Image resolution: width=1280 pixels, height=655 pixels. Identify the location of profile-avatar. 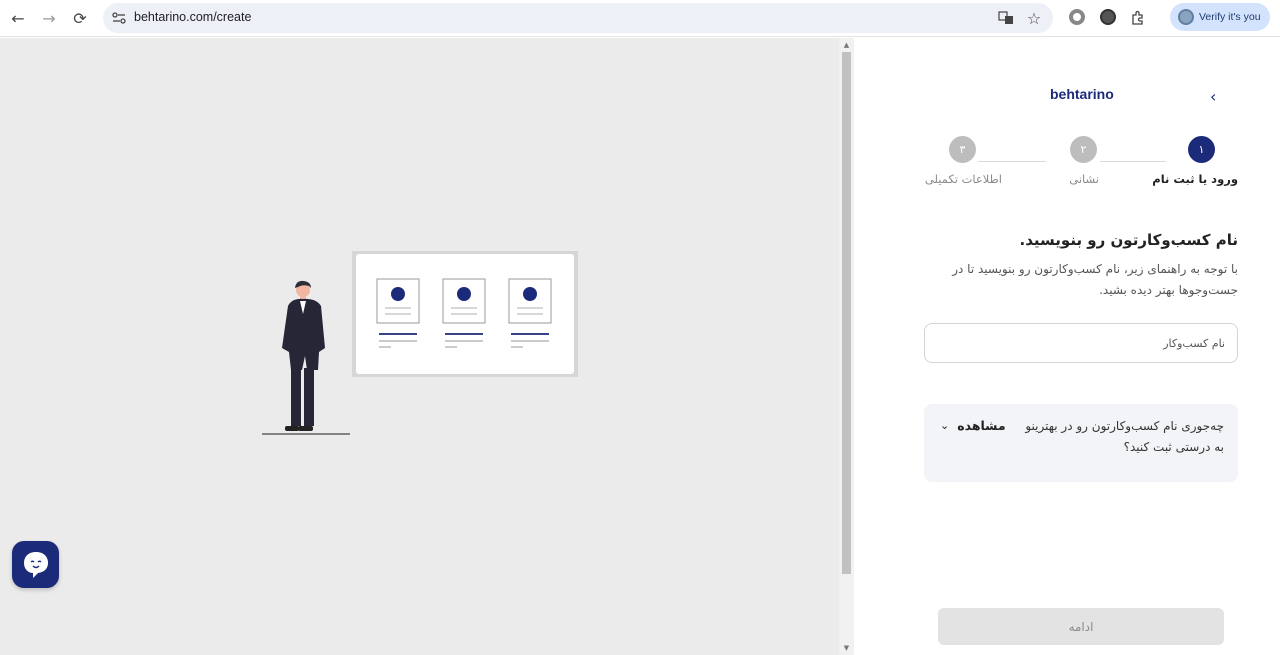
(1186, 17).